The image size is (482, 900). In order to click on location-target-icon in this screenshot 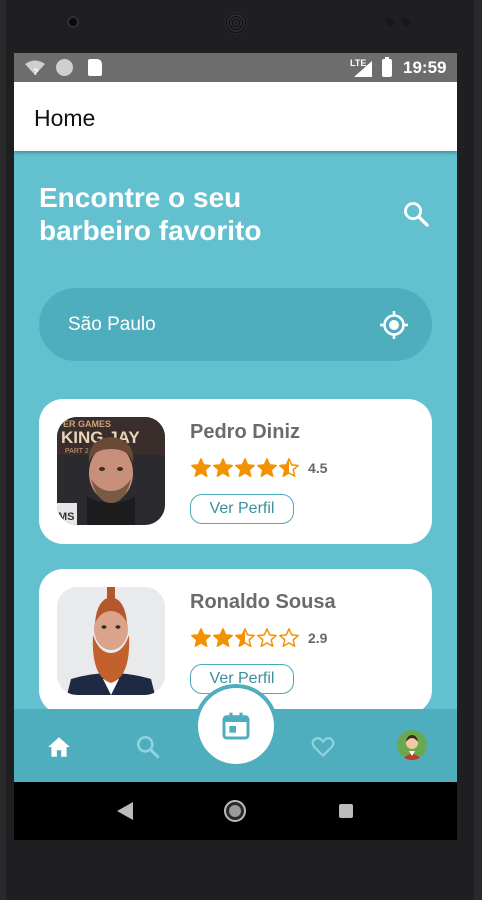, I will do `click(394, 325)`.